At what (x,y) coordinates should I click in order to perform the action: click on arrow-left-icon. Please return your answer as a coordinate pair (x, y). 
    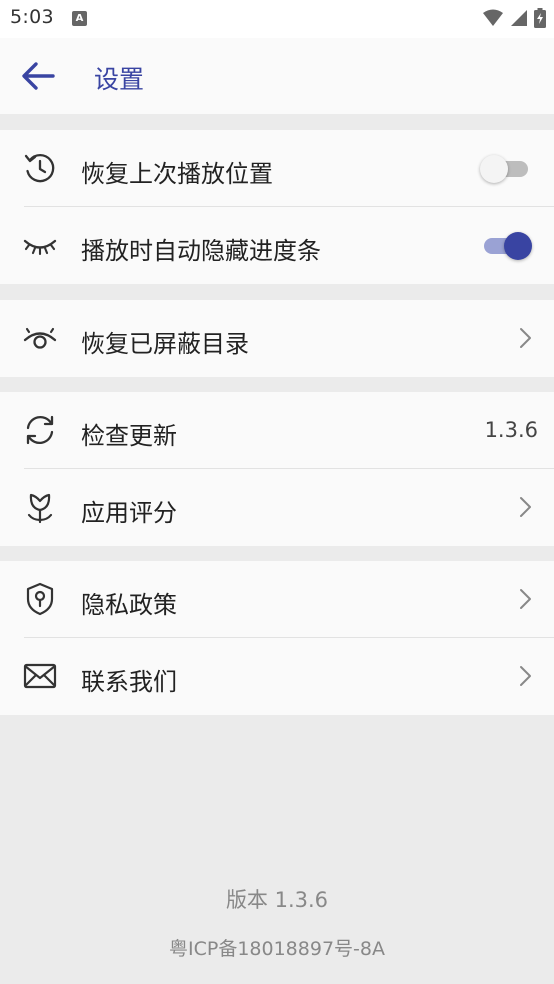
    Looking at the image, I should click on (38, 76).